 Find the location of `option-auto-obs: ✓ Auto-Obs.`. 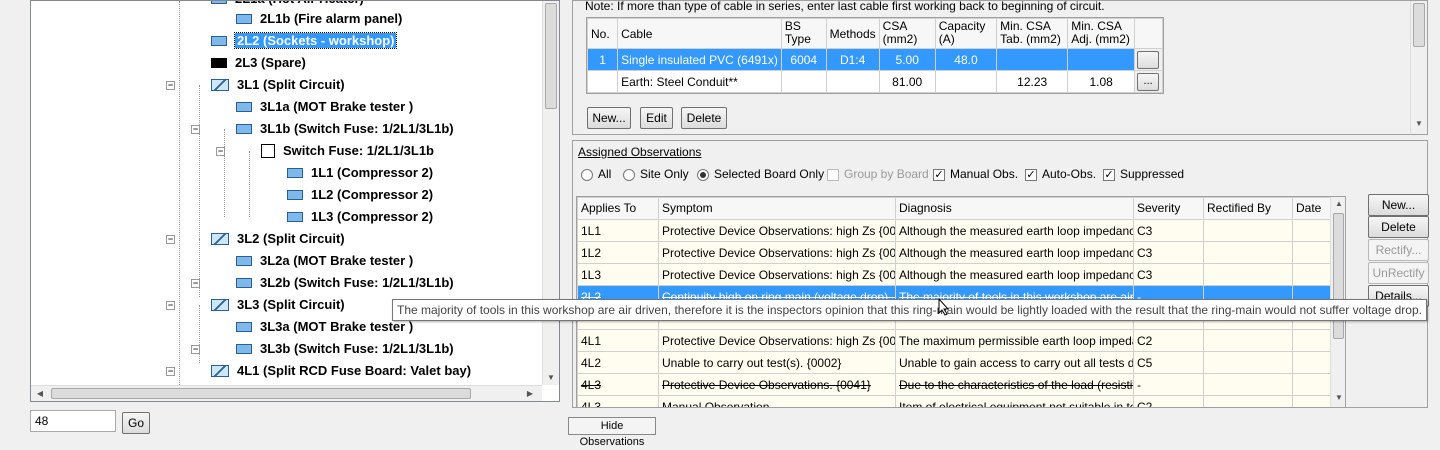

option-auto-obs: ✓ Auto-Obs. is located at coordinates (1060, 174).